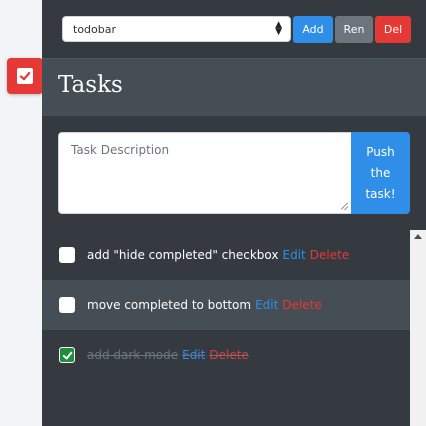 The image size is (426, 426). What do you see at coordinates (95, 29) in the screenshot?
I see `list-select-value: todobar` at bounding box center [95, 29].